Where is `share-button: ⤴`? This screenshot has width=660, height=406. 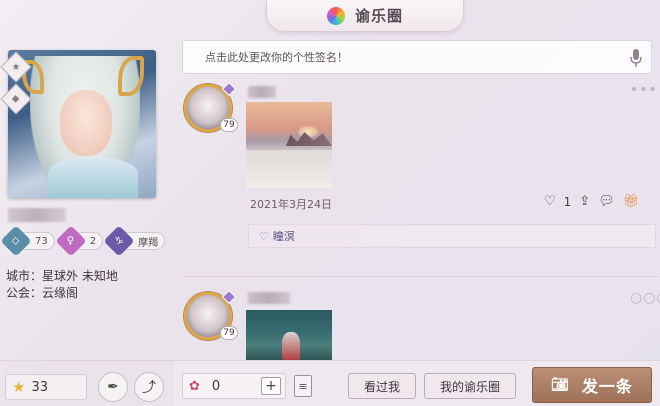 share-button: ⤴ is located at coordinates (149, 387).